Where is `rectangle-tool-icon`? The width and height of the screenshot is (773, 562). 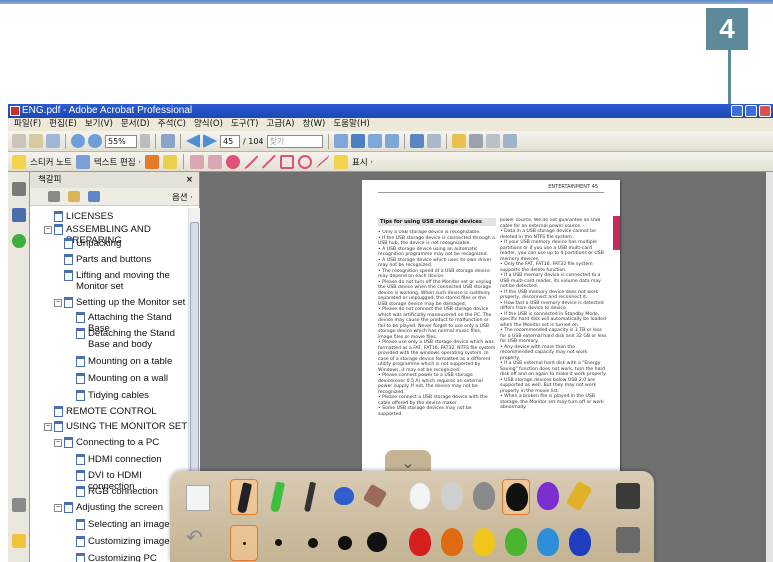 rectangle-tool-icon is located at coordinates (287, 161).